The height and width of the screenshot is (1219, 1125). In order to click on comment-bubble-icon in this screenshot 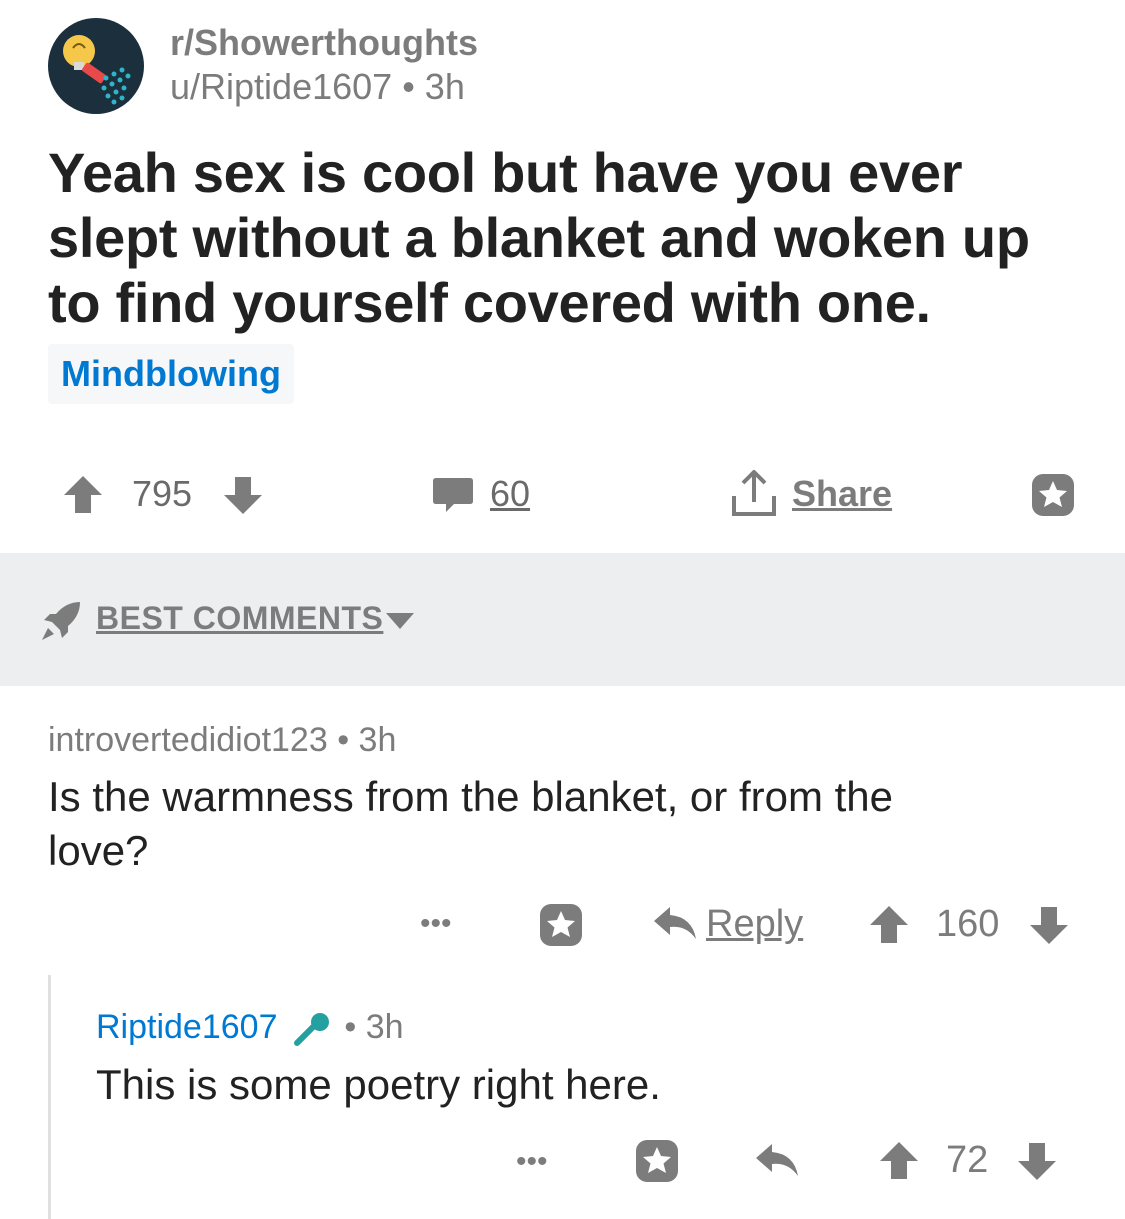, I will do `click(453, 495)`.